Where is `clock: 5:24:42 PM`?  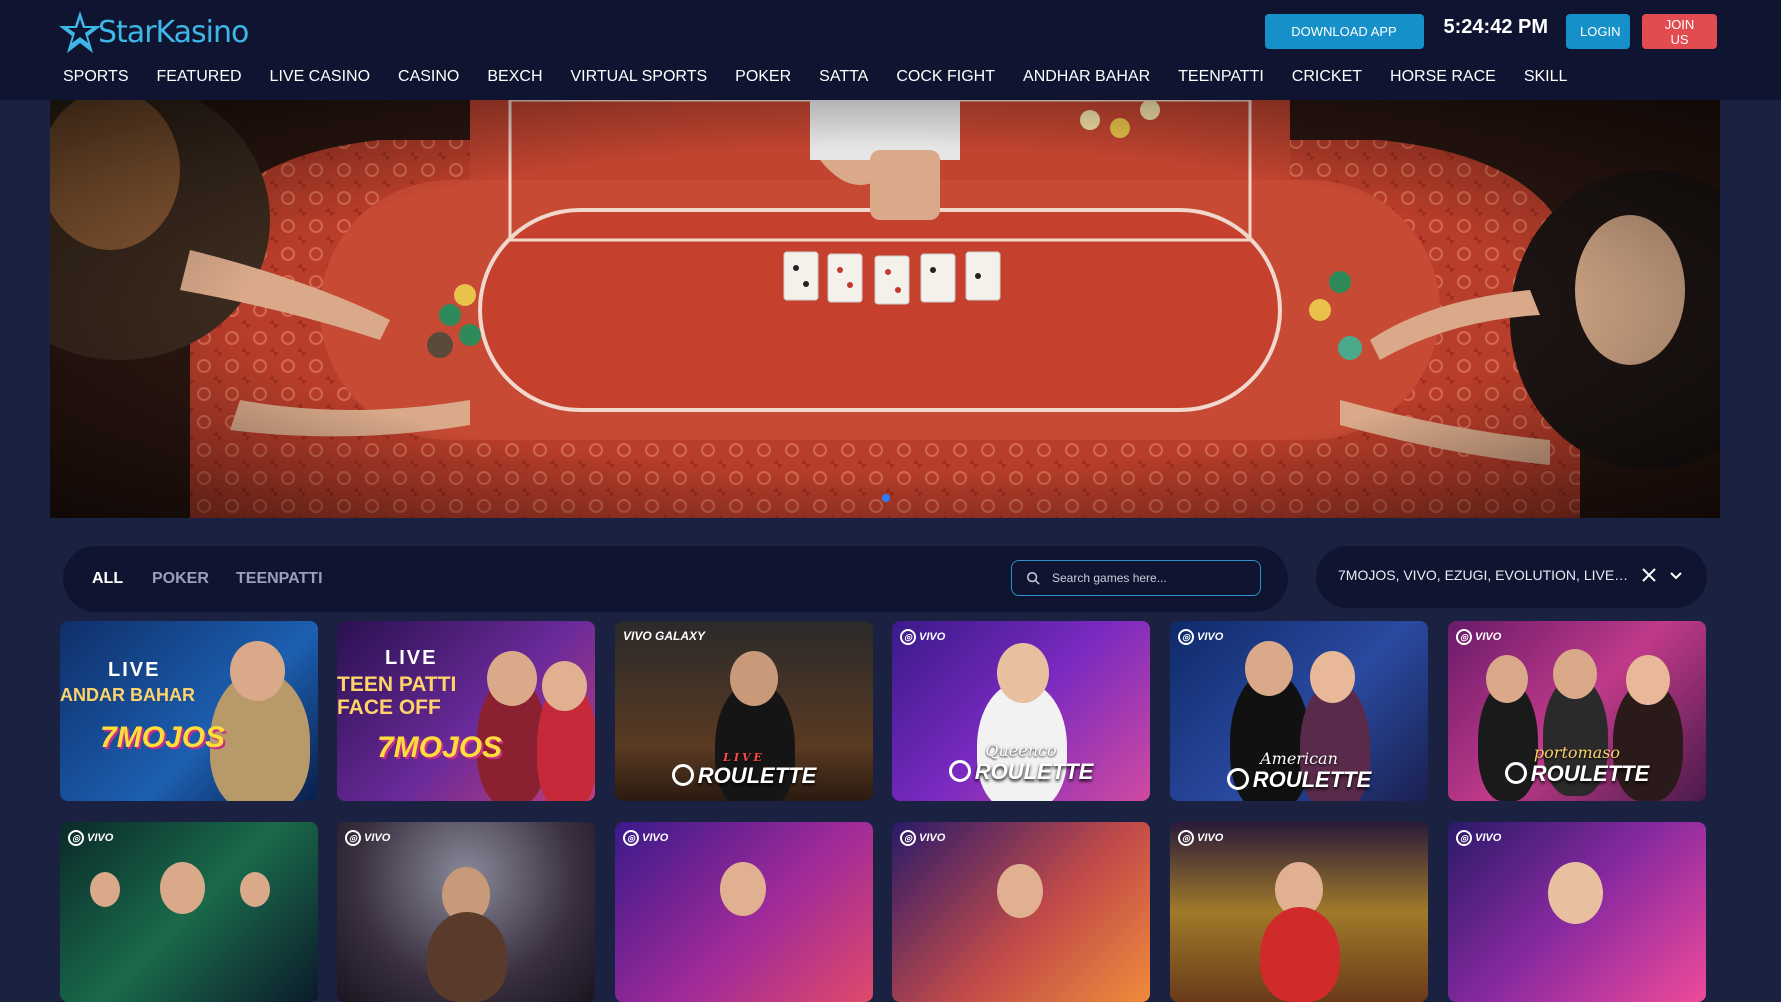 clock: 5:24:42 PM is located at coordinates (1496, 27).